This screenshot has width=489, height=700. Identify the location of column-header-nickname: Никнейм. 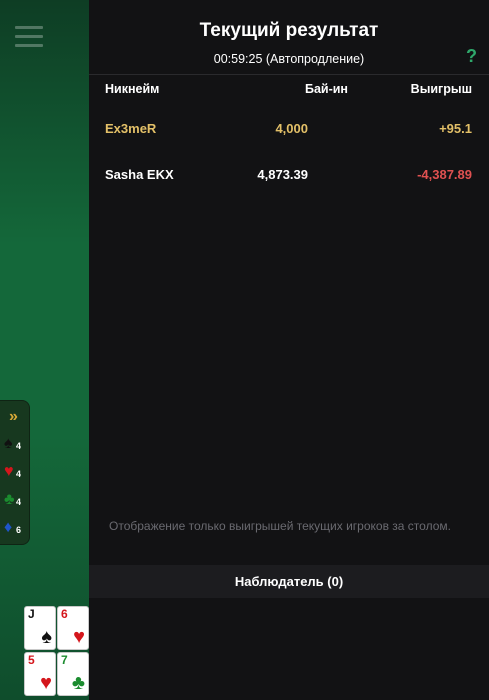
(132, 89).